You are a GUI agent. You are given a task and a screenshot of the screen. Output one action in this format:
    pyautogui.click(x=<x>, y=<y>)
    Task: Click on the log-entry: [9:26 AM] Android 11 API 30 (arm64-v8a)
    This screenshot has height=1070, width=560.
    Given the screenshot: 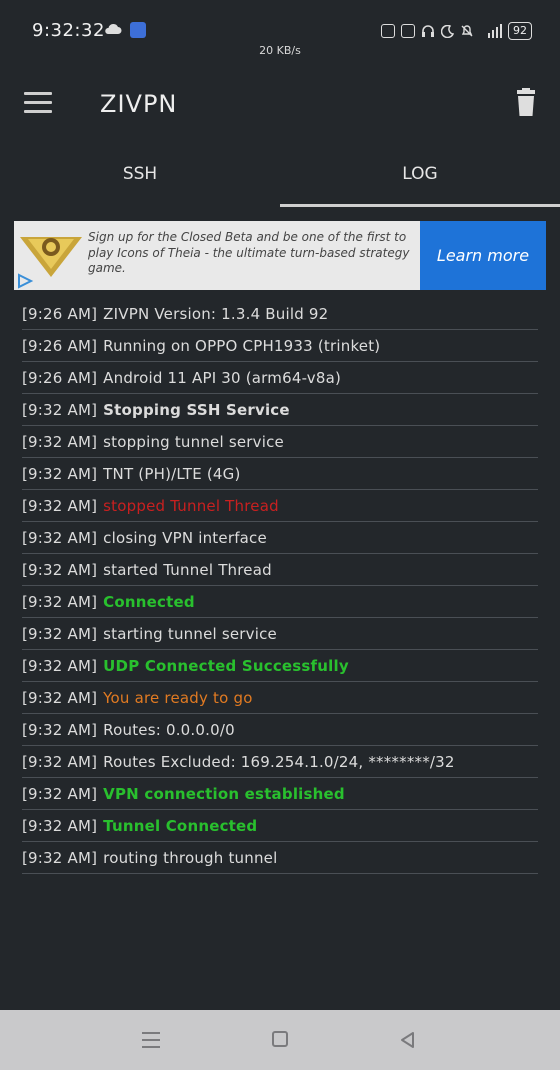 What is the action you would take?
    pyautogui.click(x=280, y=378)
    